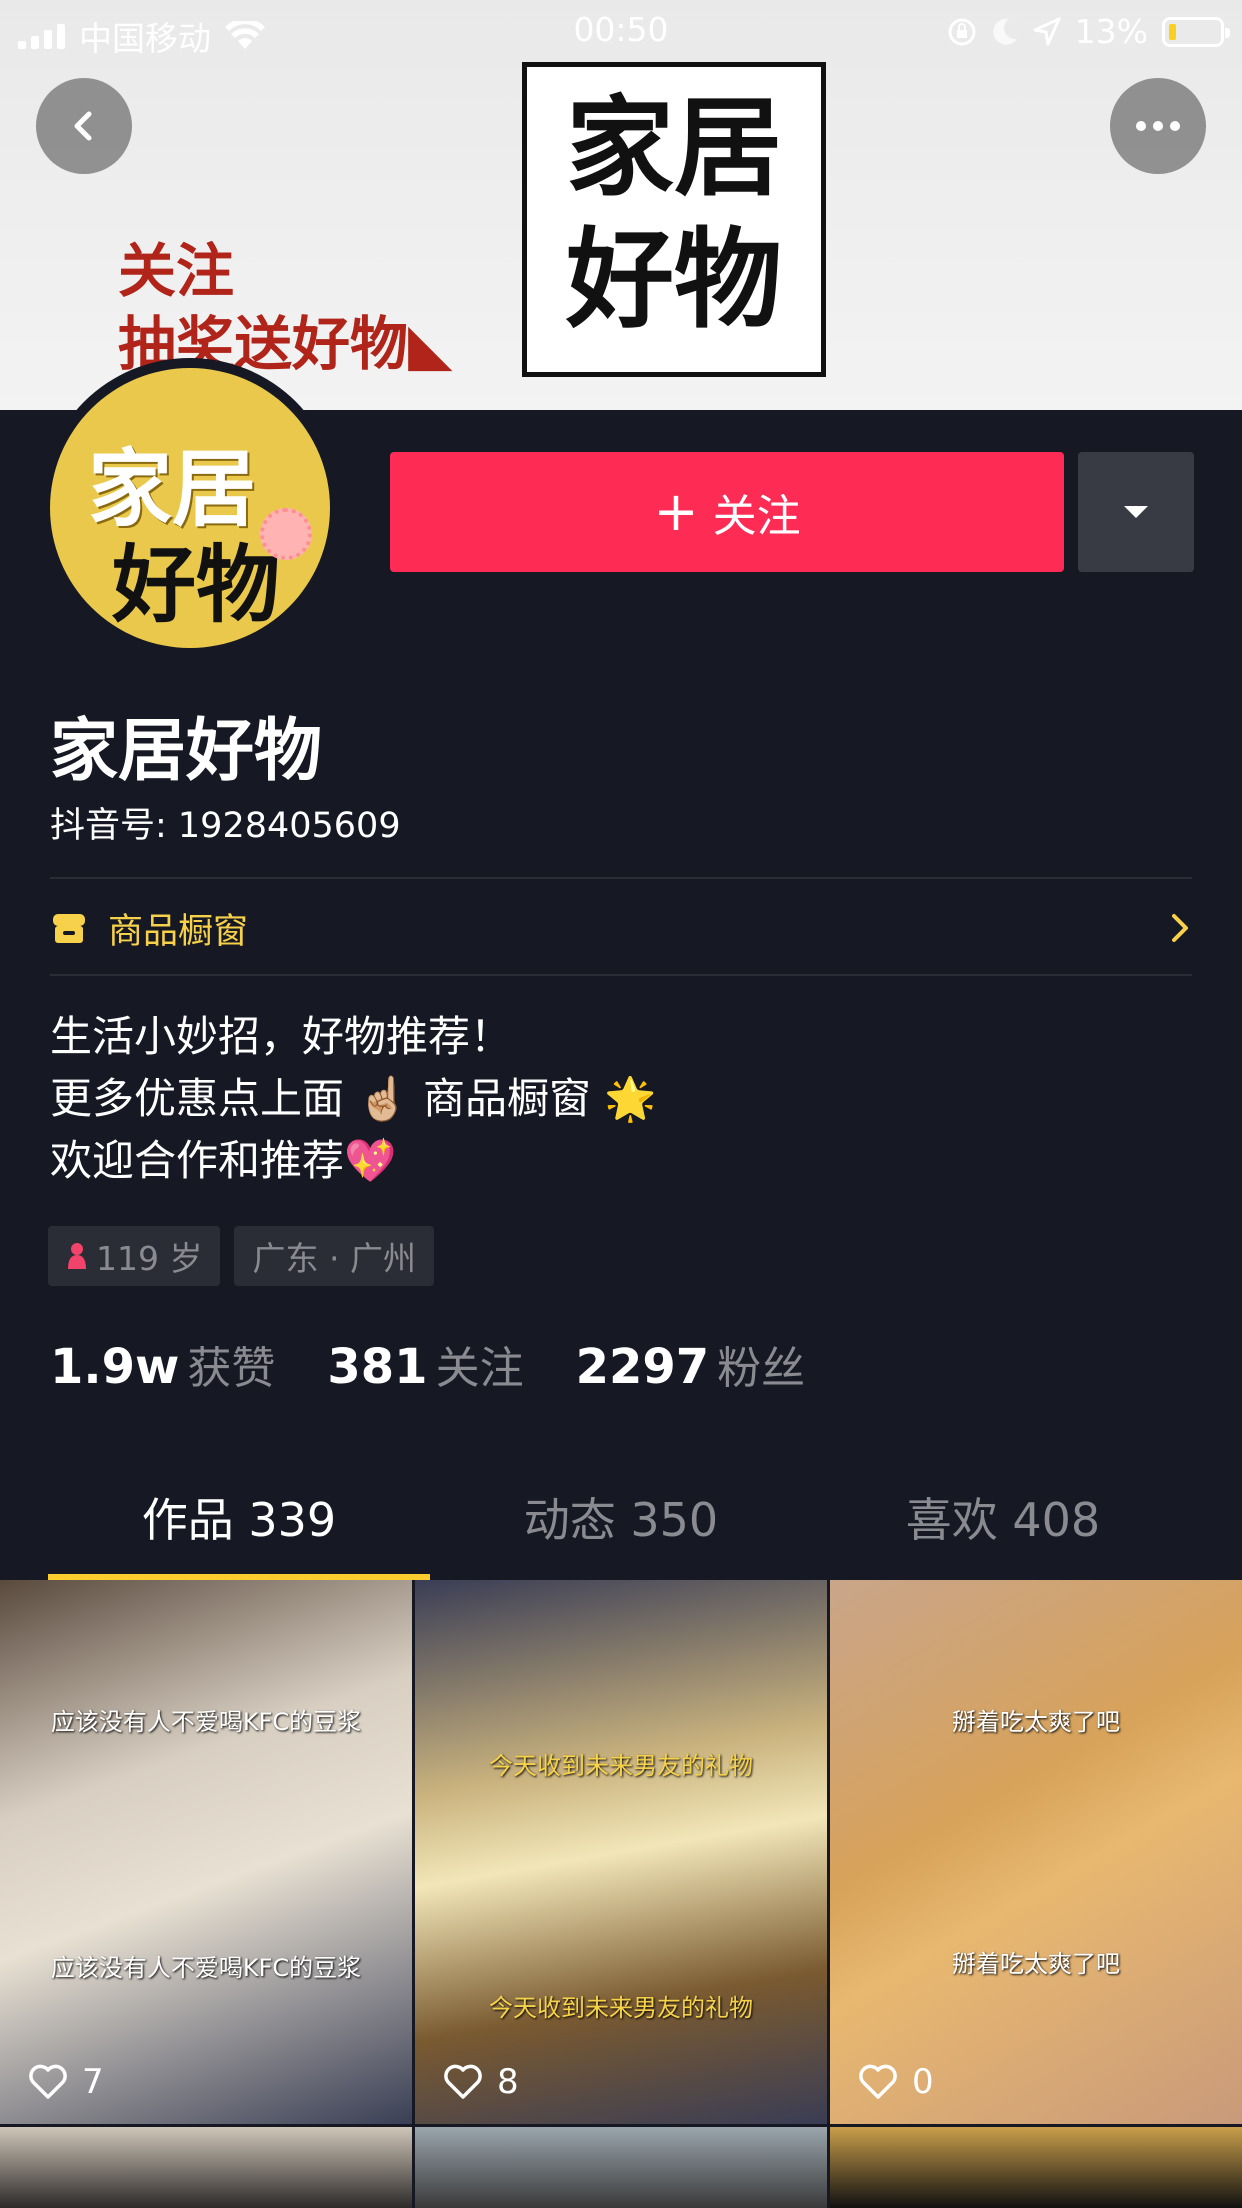 The height and width of the screenshot is (2208, 1242). I want to click on banner-box-line1: 家居, so click(673, 148).